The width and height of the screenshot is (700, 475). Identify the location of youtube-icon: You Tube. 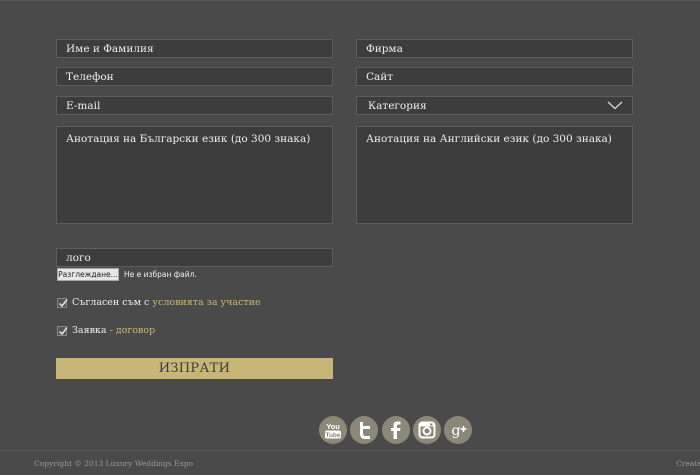
(333, 430).